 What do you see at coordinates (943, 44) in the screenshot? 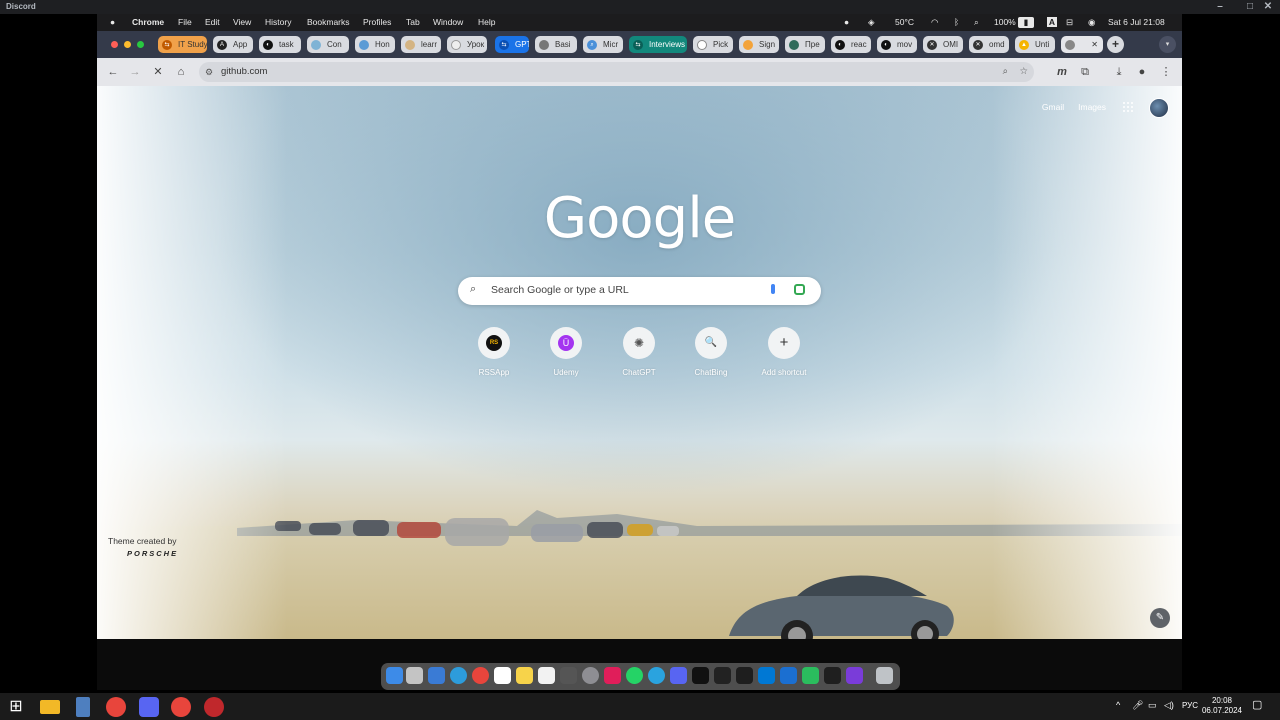
I see `tab: ✕ OMI` at bounding box center [943, 44].